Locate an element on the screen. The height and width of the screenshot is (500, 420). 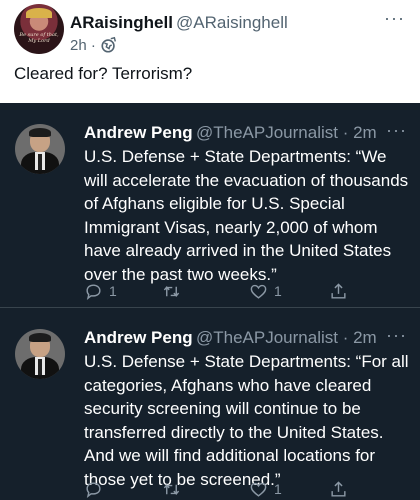
tweet-timestamp: 2h · is located at coordinates (83, 45).